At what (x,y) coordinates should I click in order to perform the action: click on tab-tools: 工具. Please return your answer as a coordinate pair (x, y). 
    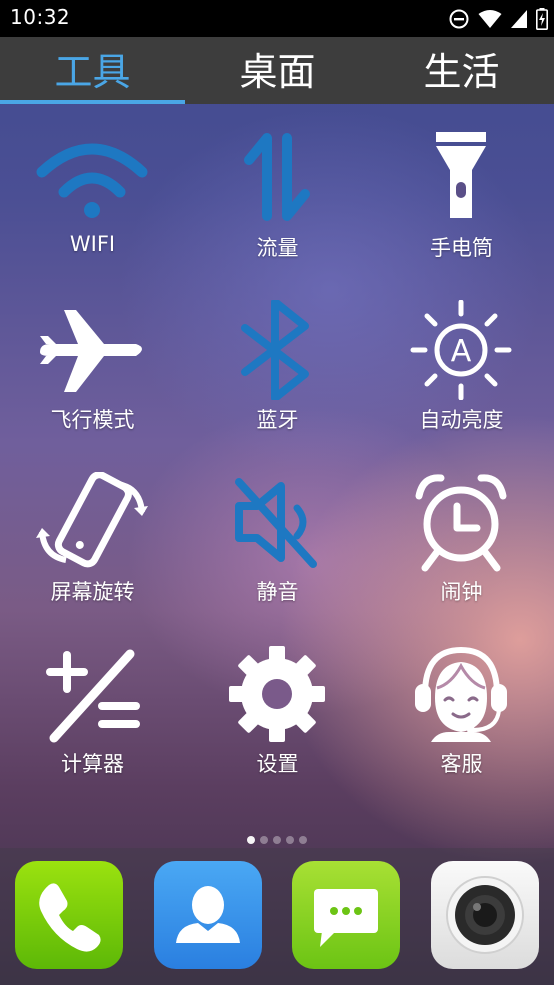
    Looking at the image, I should click on (92, 70).